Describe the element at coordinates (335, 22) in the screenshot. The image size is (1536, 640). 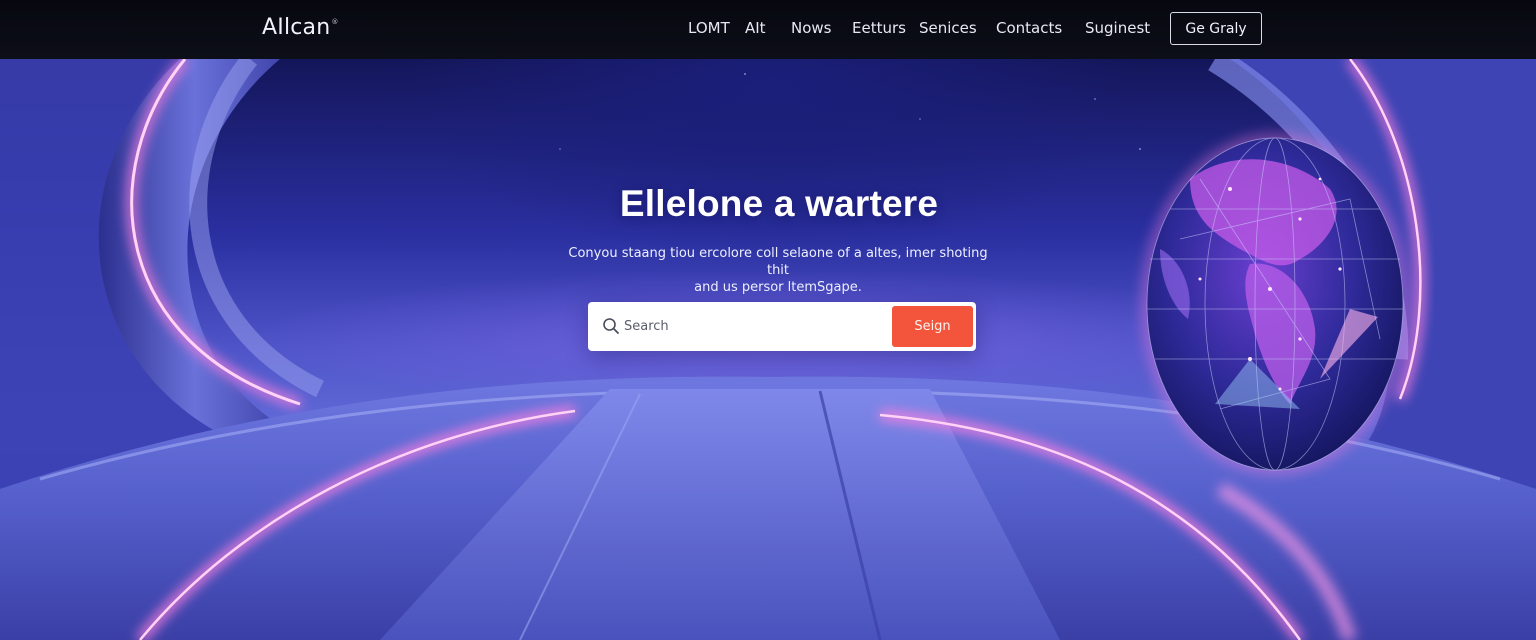
I see `registered-mark: ®` at that location.